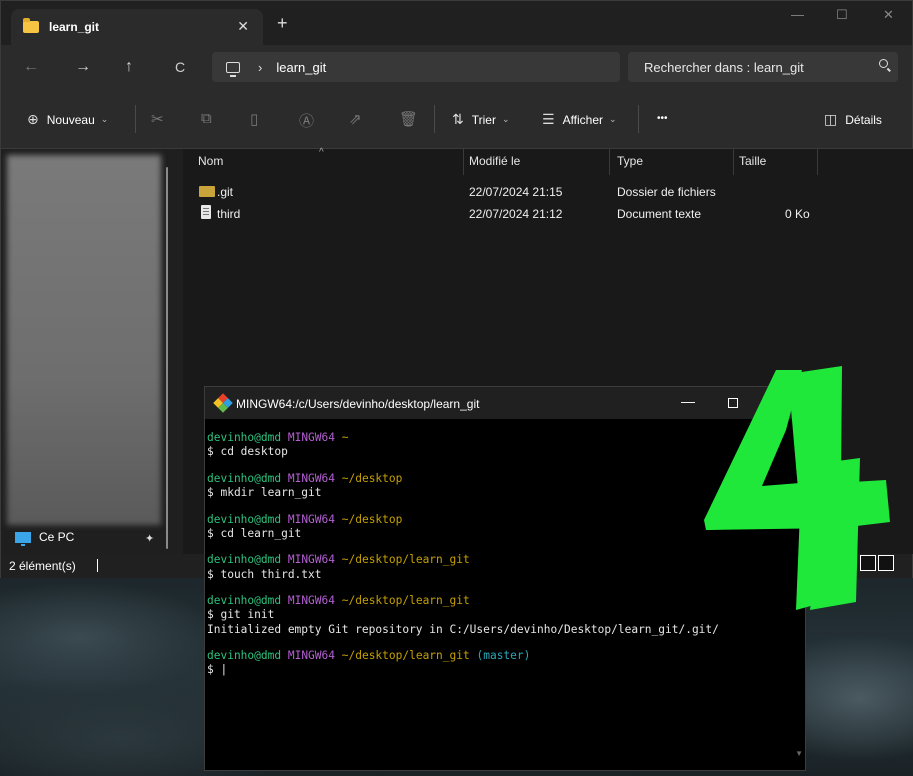 Image resolution: width=913 pixels, height=776 pixels. What do you see at coordinates (306, 120) in the screenshot?
I see `rename-icon: Ⓐ` at bounding box center [306, 120].